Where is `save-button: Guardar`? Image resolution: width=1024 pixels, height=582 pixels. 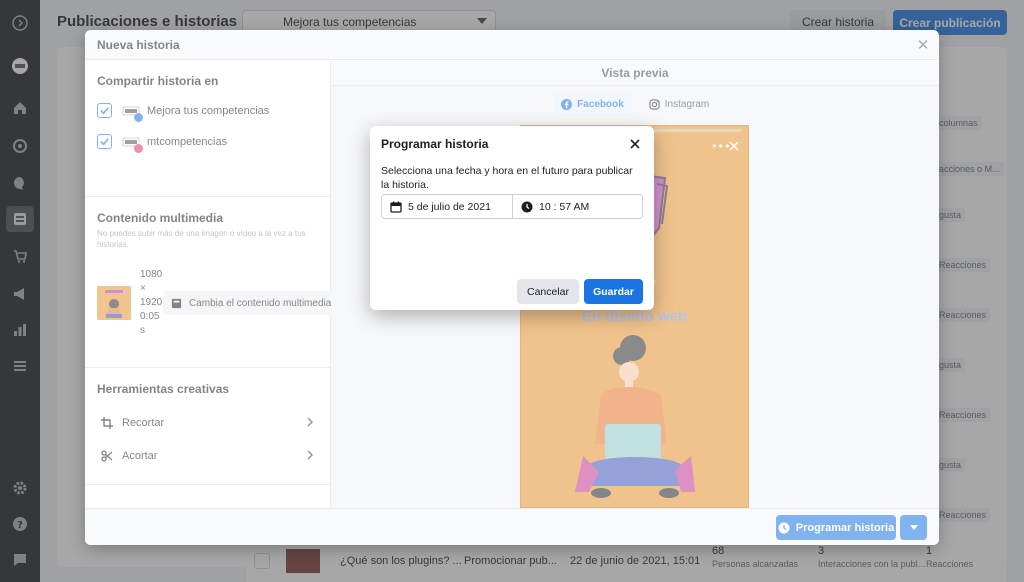 save-button: Guardar is located at coordinates (613, 291).